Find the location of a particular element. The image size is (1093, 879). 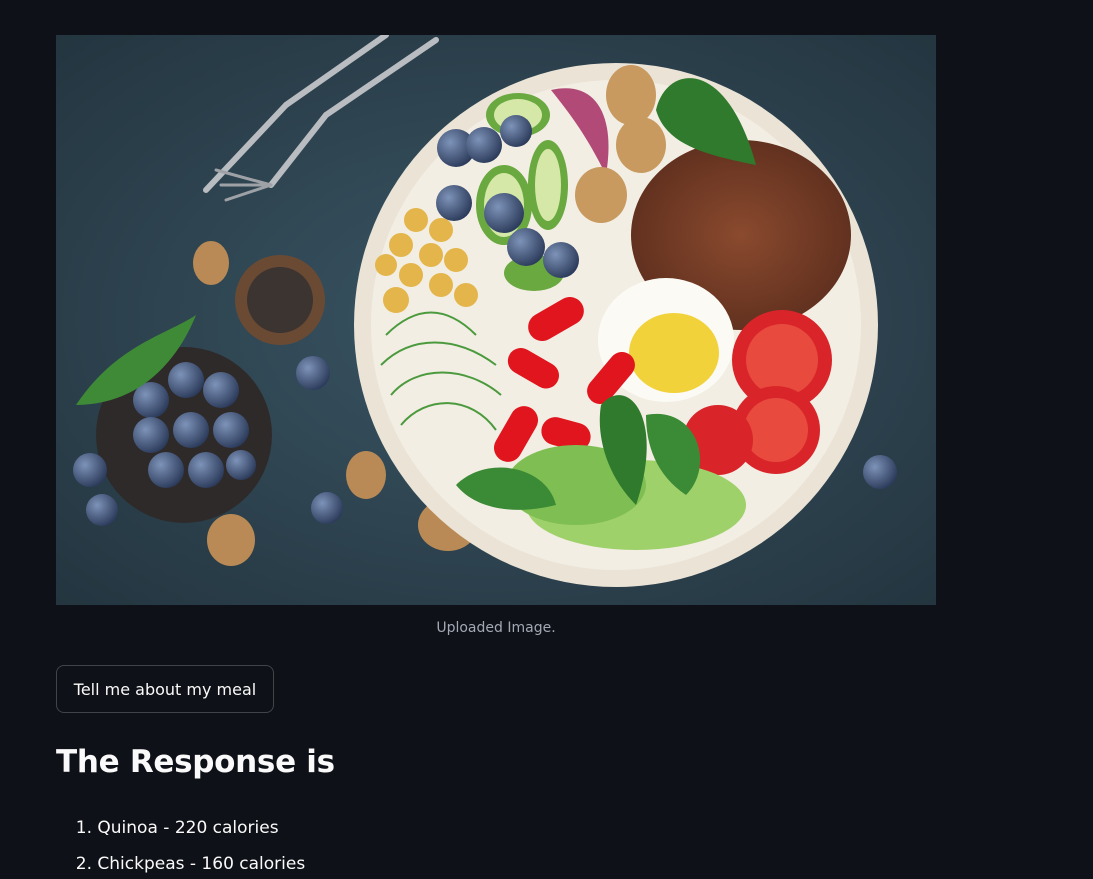

list-item: 2. Chickpeas - 160 calories is located at coordinates (180, 863).